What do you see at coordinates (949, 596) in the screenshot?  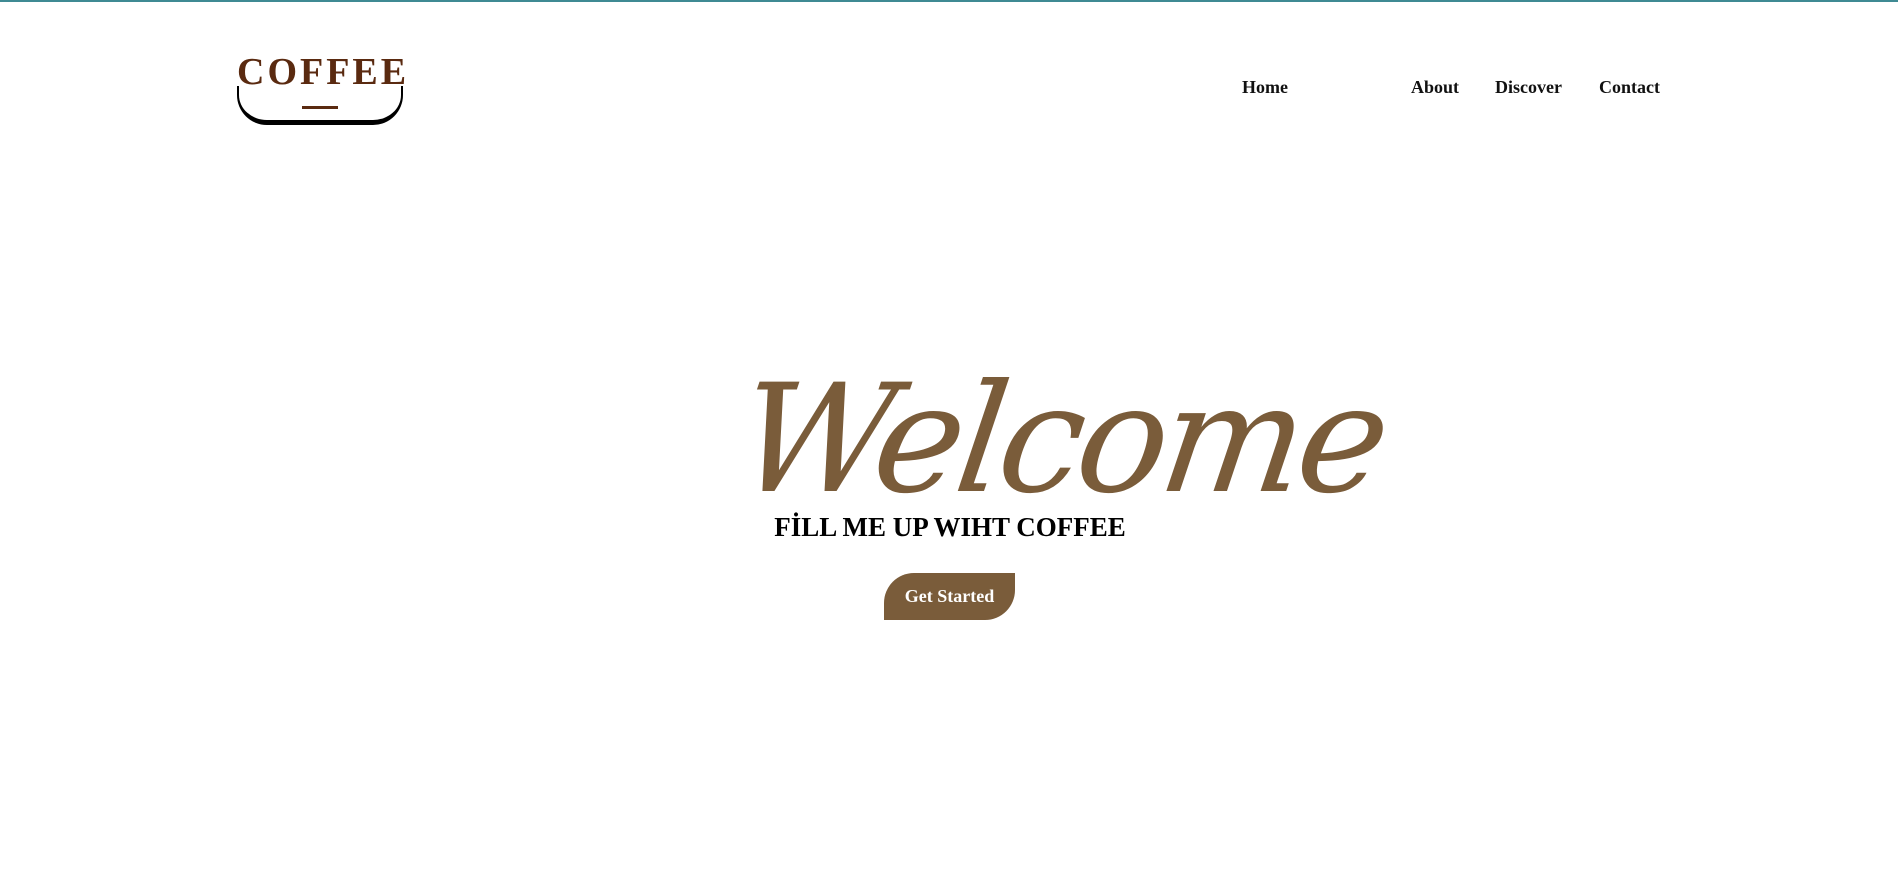 I see `get-started-button: Get Started` at bounding box center [949, 596].